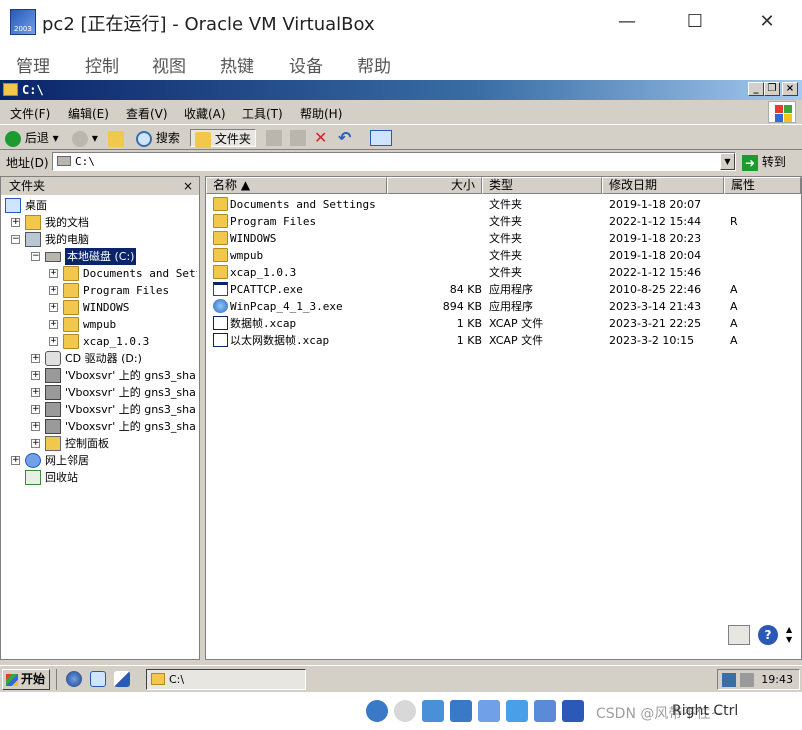 This screenshot has width=802, height=730. What do you see at coordinates (123, 273) in the screenshot?
I see `tree-item-folder: + Documents and Settings` at bounding box center [123, 273].